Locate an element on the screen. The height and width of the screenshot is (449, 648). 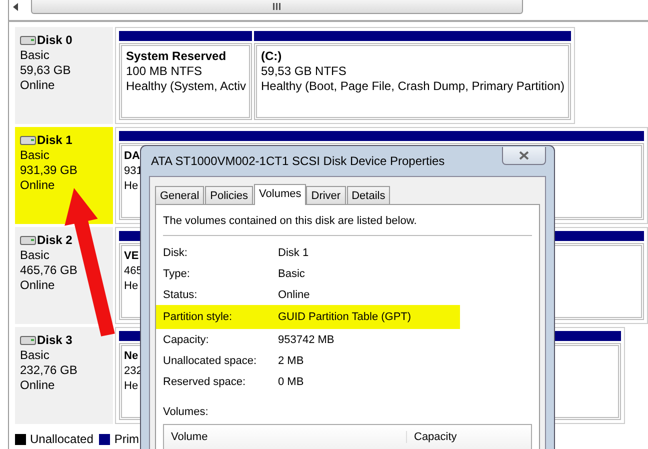
field-label: Disk: is located at coordinates (175, 252).